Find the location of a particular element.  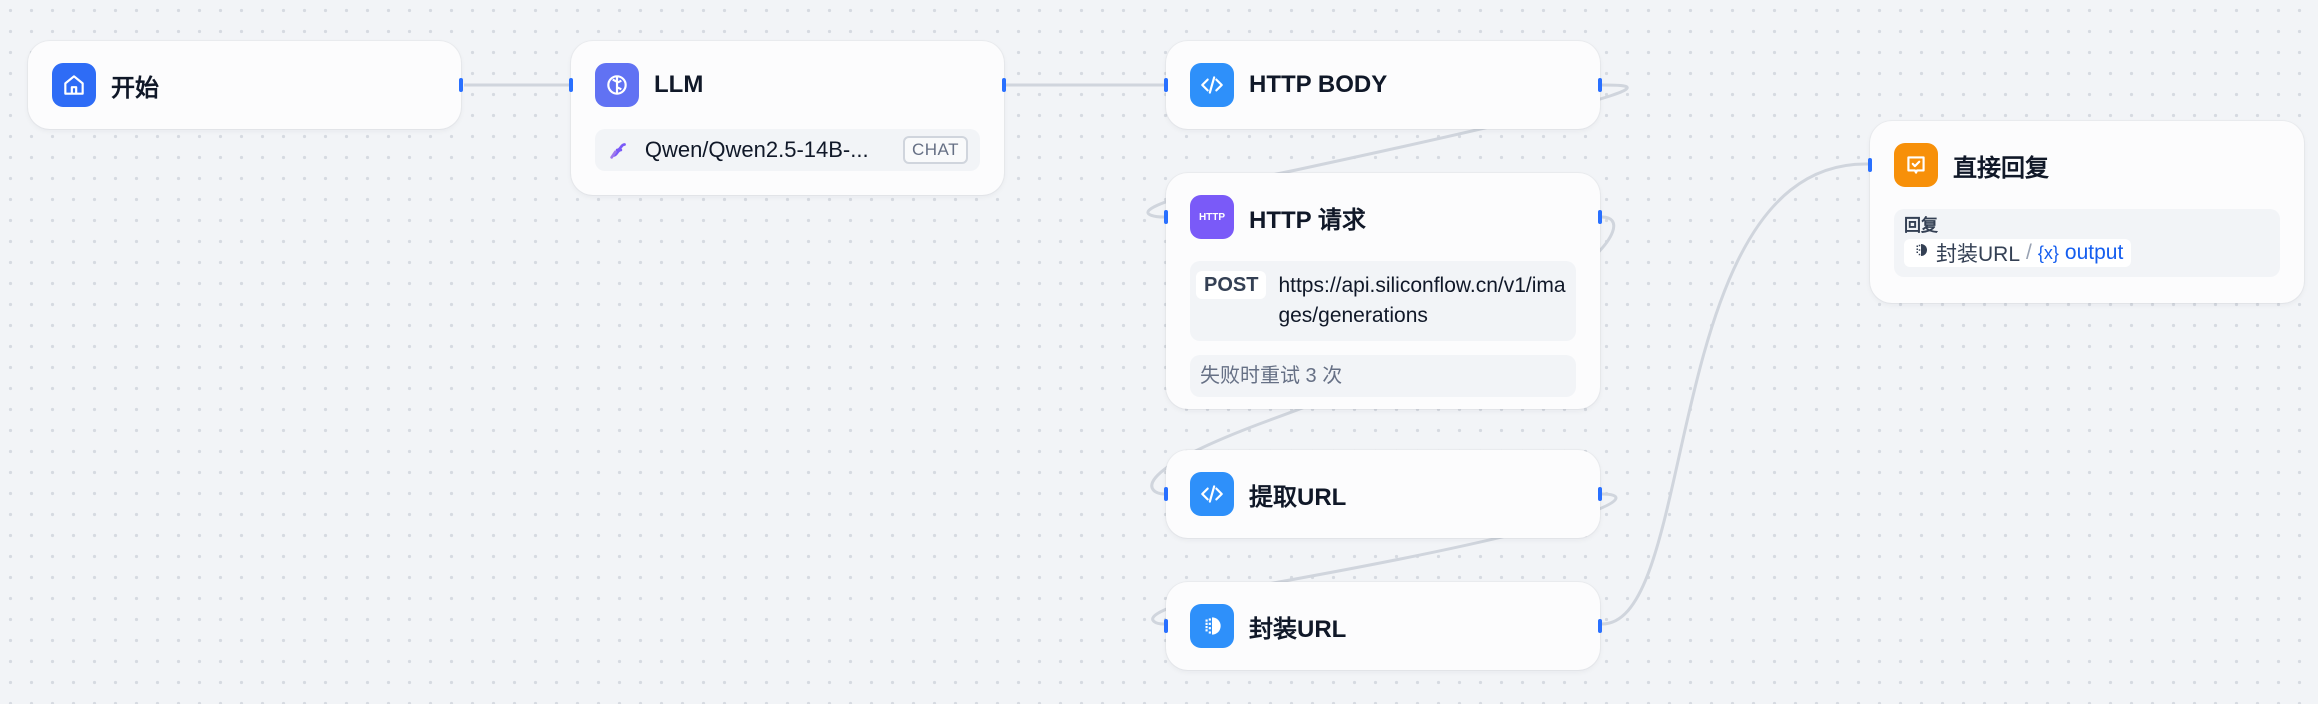

mode-badge: CHAT is located at coordinates (935, 150).